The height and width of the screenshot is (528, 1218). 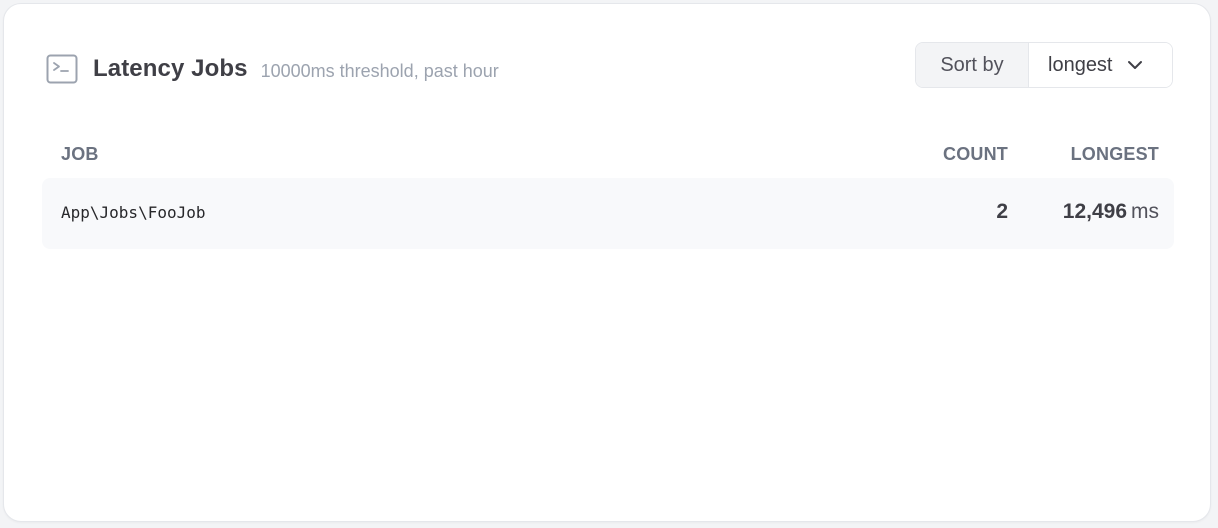 I want to click on longest-value: 12,496, so click(x=1094, y=211).